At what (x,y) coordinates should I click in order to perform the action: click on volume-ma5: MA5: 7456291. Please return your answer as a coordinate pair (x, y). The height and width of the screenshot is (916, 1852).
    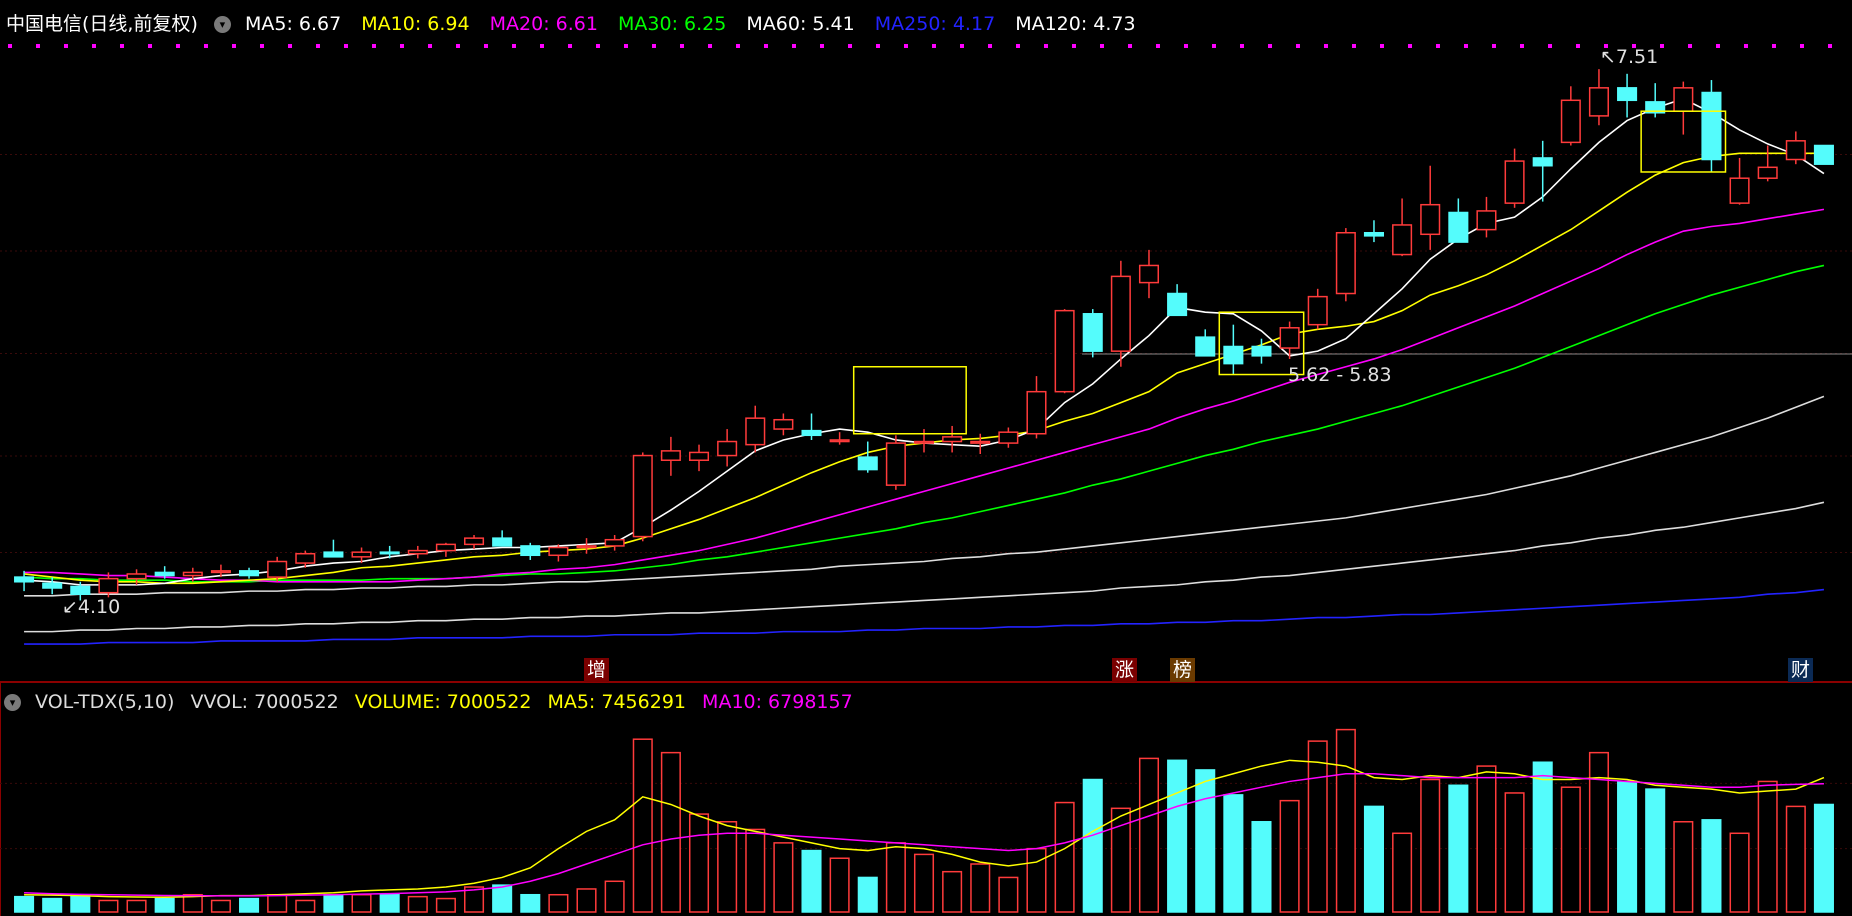
    Looking at the image, I should click on (616, 702).